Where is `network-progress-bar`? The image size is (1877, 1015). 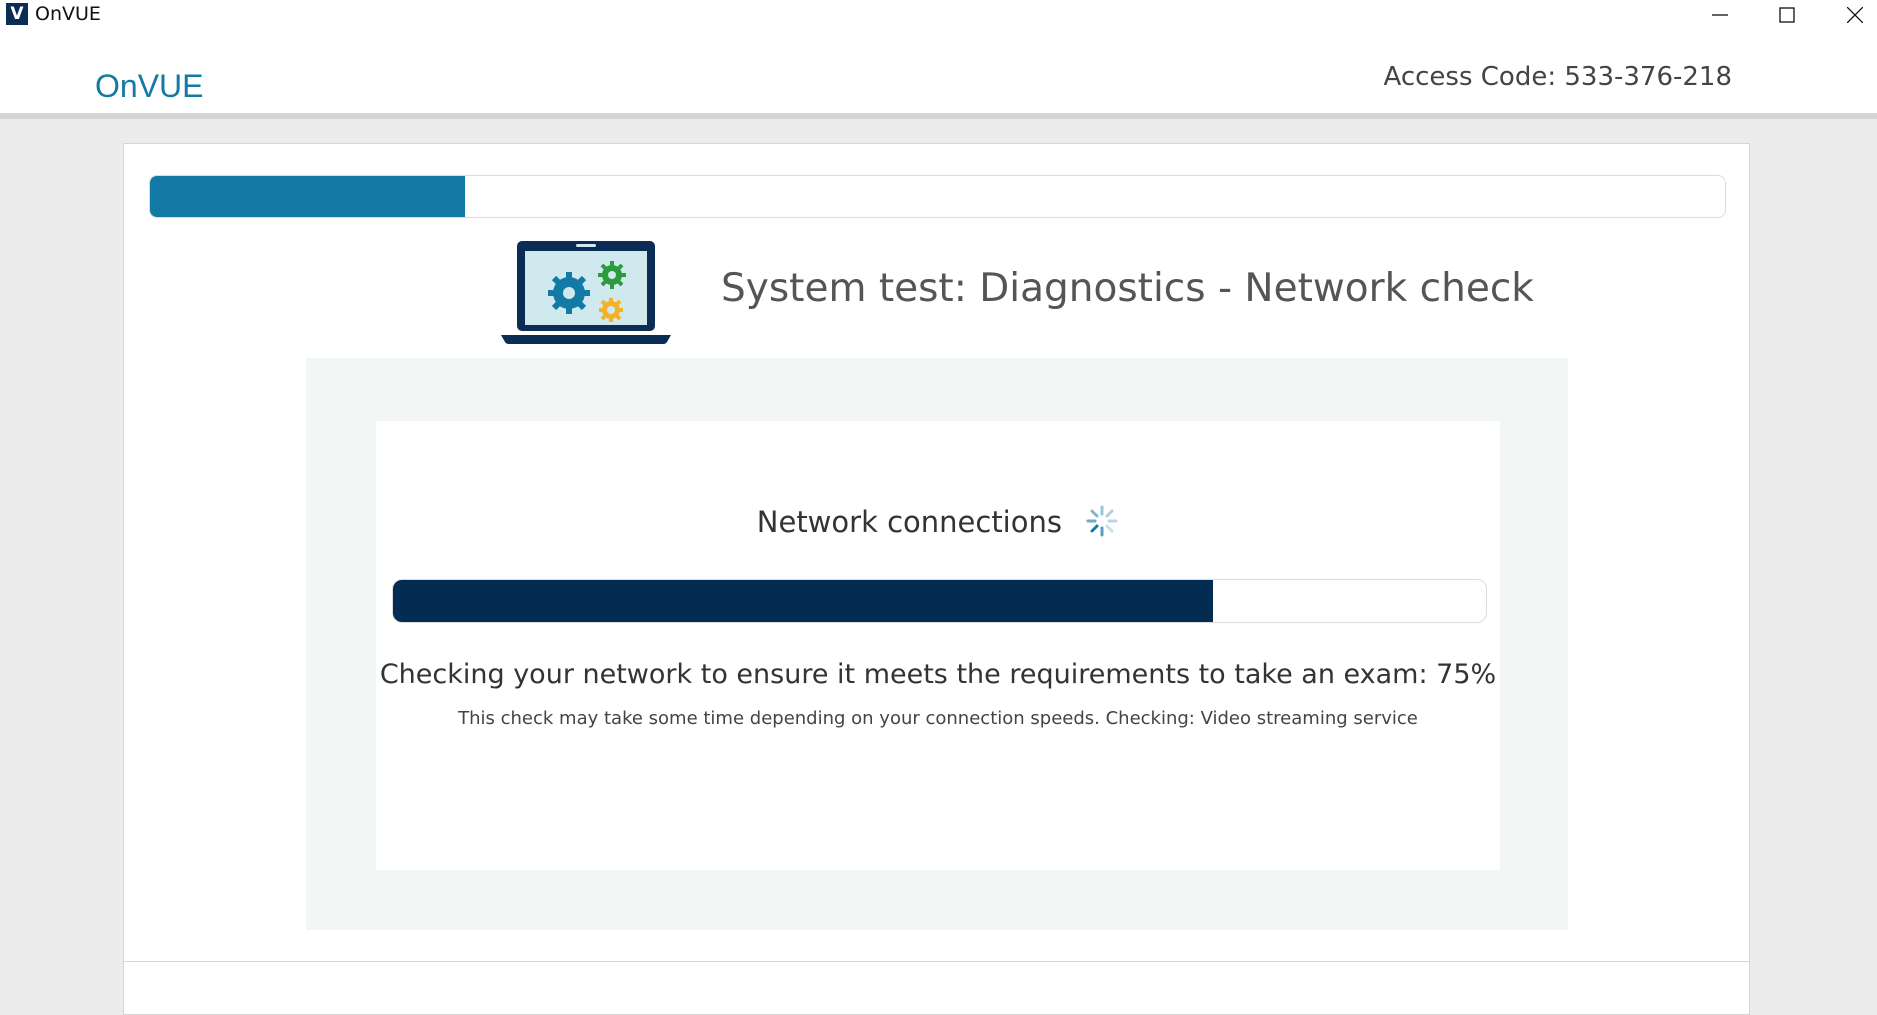 network-progress-bar is located at coordinates (939, 601).